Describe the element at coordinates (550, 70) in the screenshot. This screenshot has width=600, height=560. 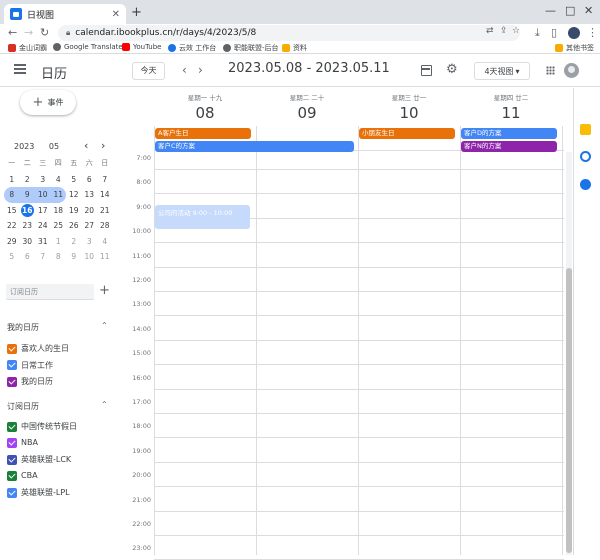
I see `apps-grid-icon` at that location.